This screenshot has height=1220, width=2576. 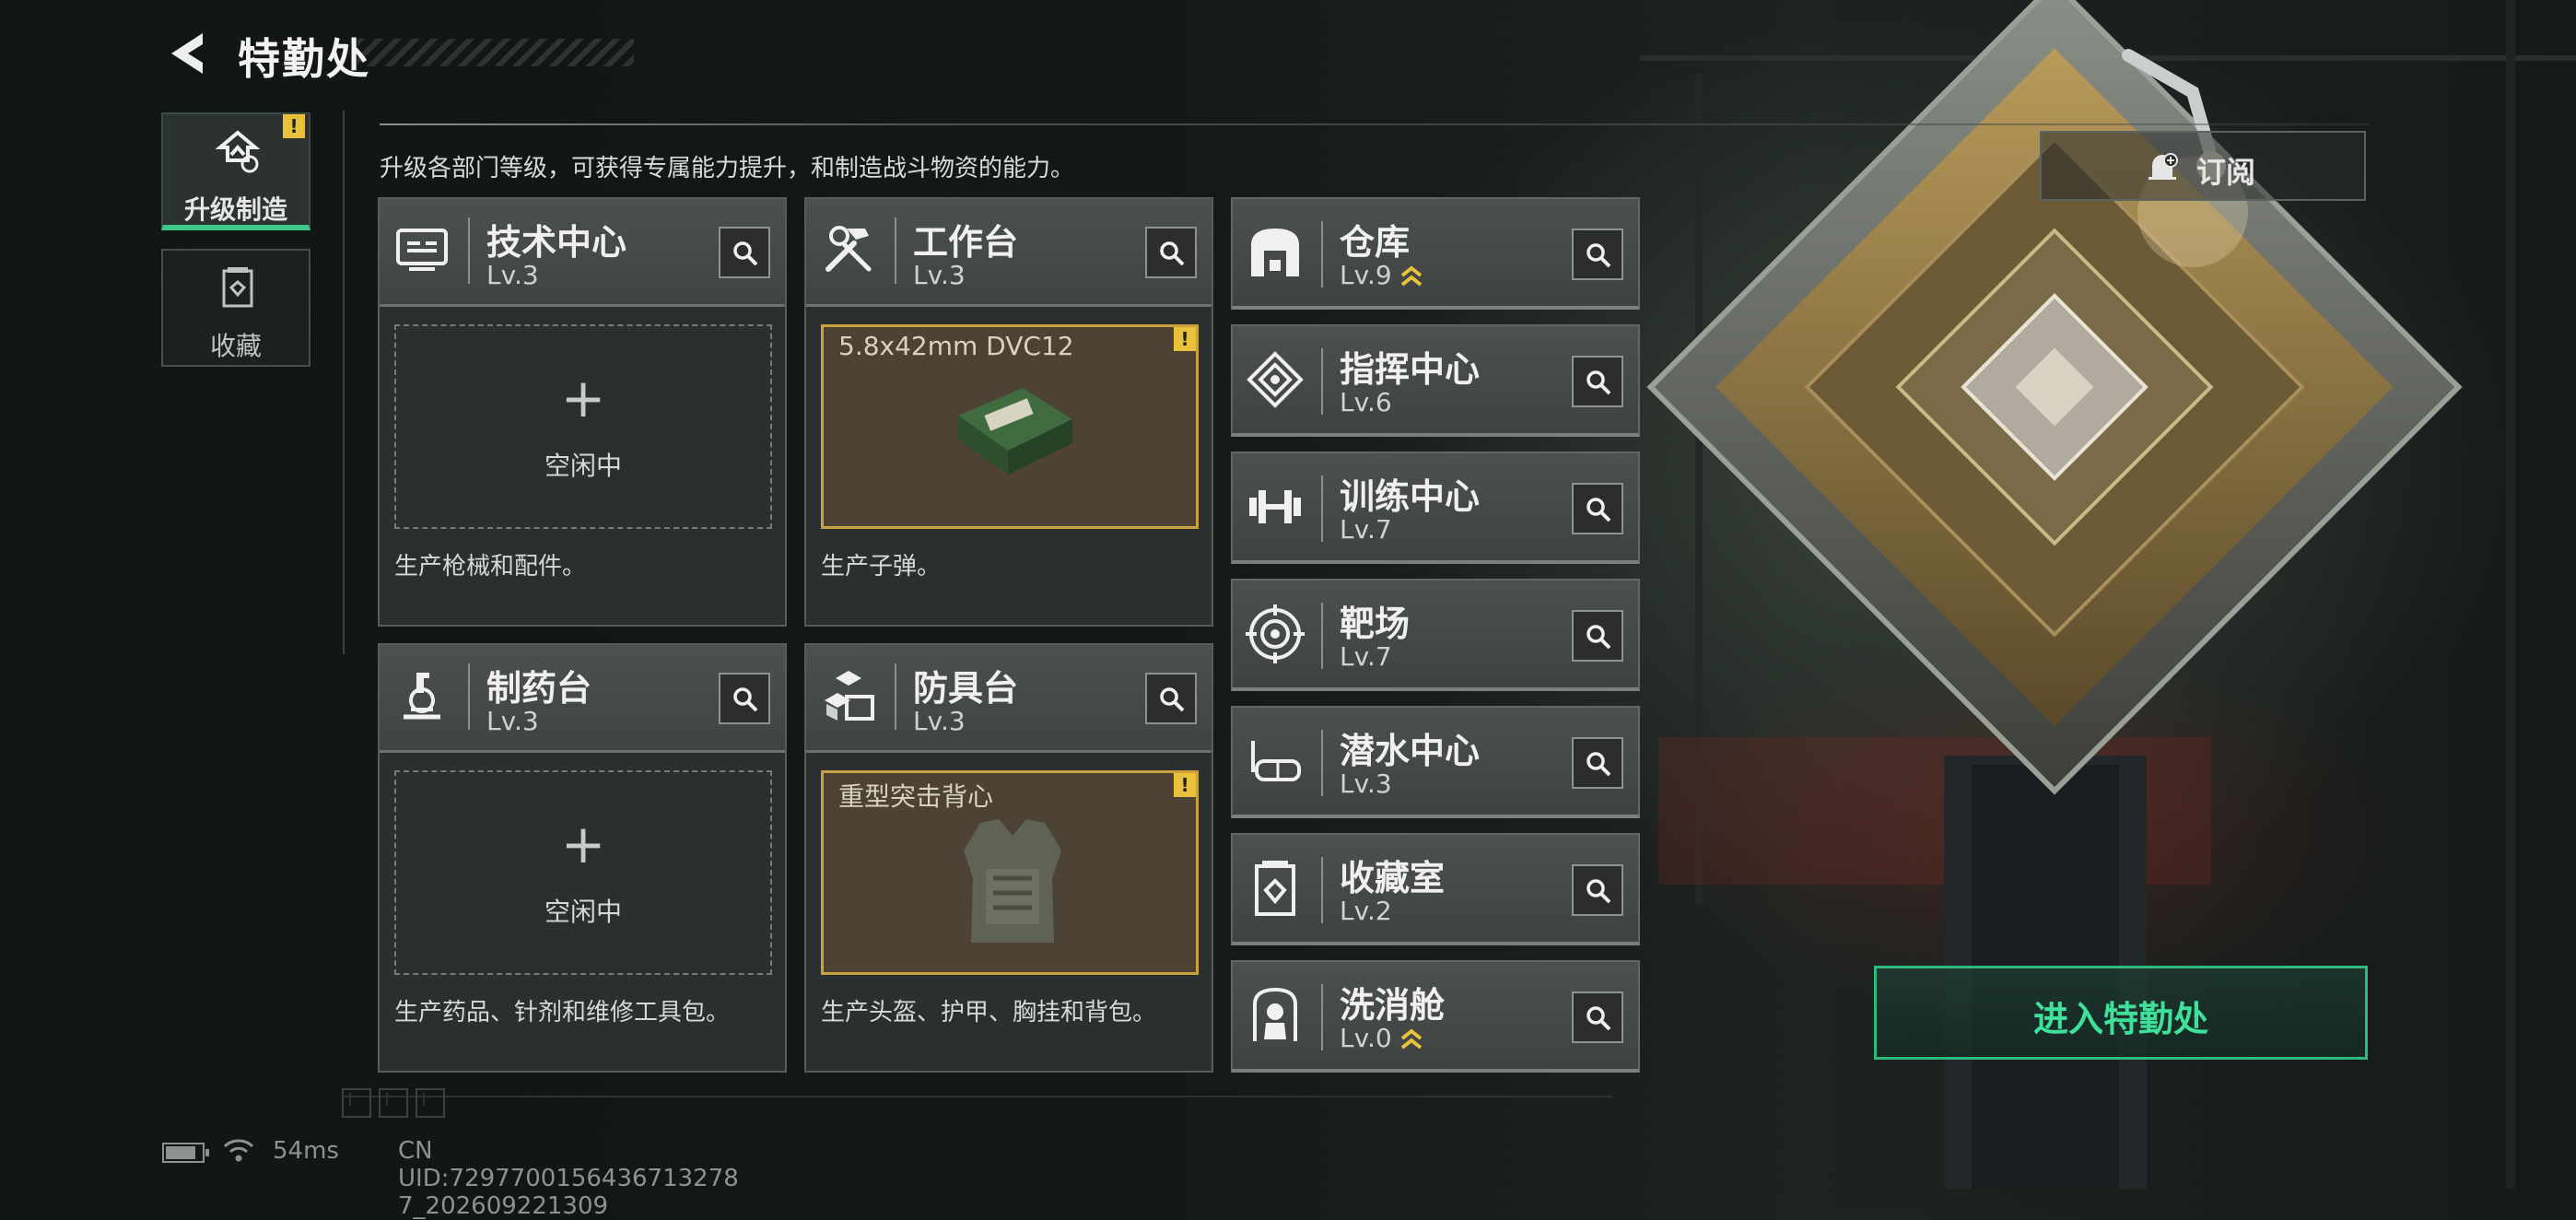 I want to click on card-header: 工作台 Lv.3, so click(x=1009, y=253).